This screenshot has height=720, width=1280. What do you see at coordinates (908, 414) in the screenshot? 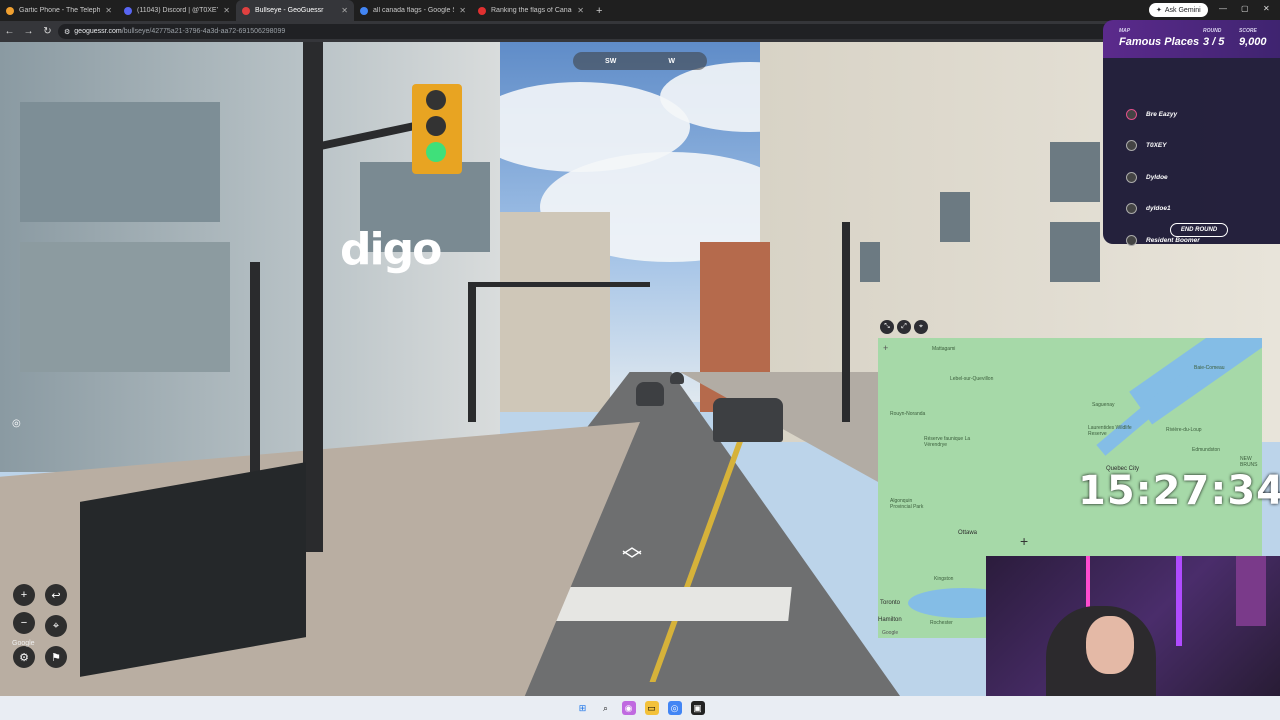
I see `map-place-label: Rouyn-Noranda` at bounding box center [908, 414].